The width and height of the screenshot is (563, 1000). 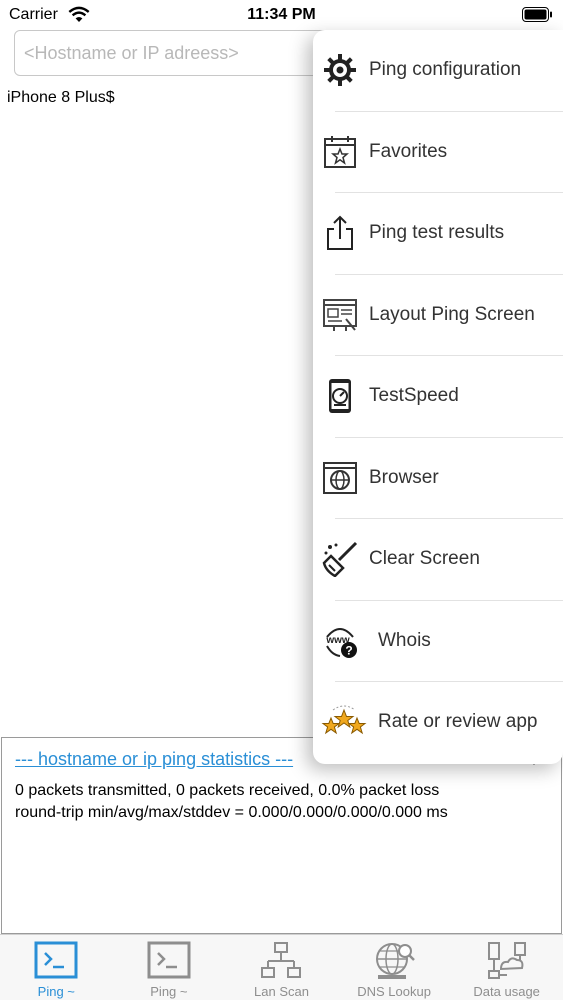 What do you see at coordinates (394, 991) in the screenshot?
I see `tab-label: DNS Lookup` at bounding box center [394, 991].